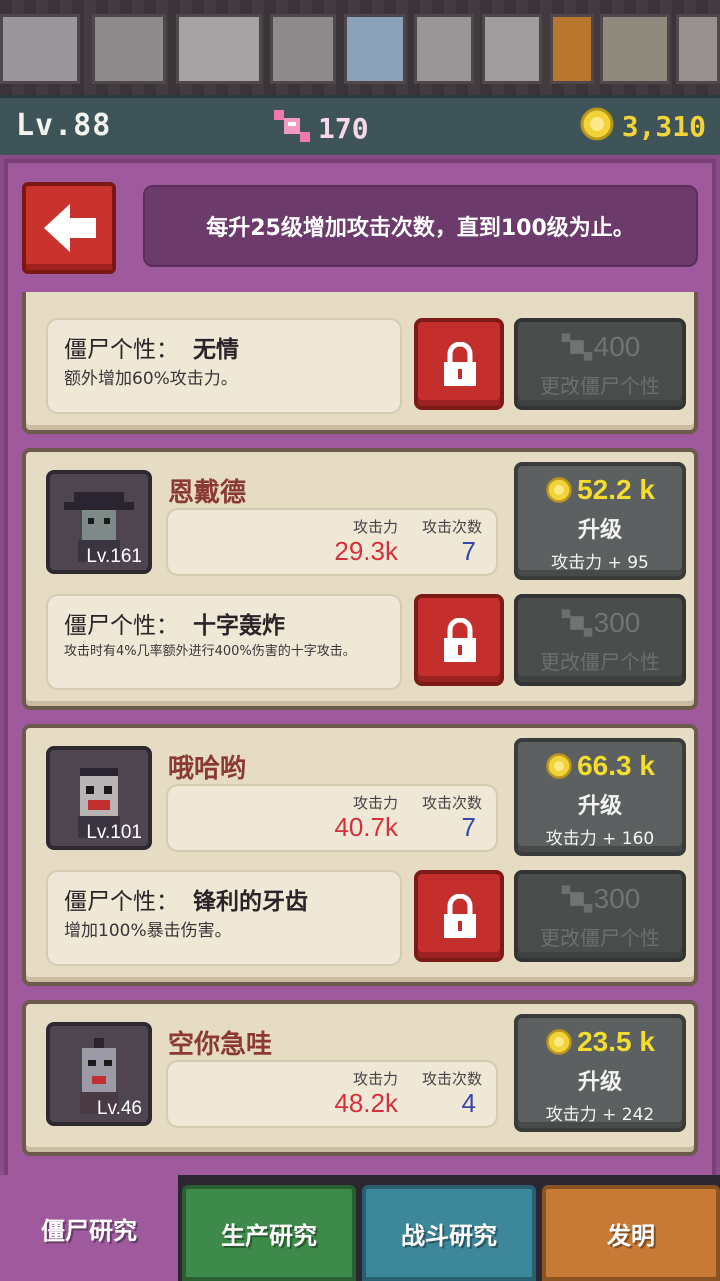 The width and height of the screenshot is (720, 1281). I want to click on candy-counter: 170, so click(320, 128).